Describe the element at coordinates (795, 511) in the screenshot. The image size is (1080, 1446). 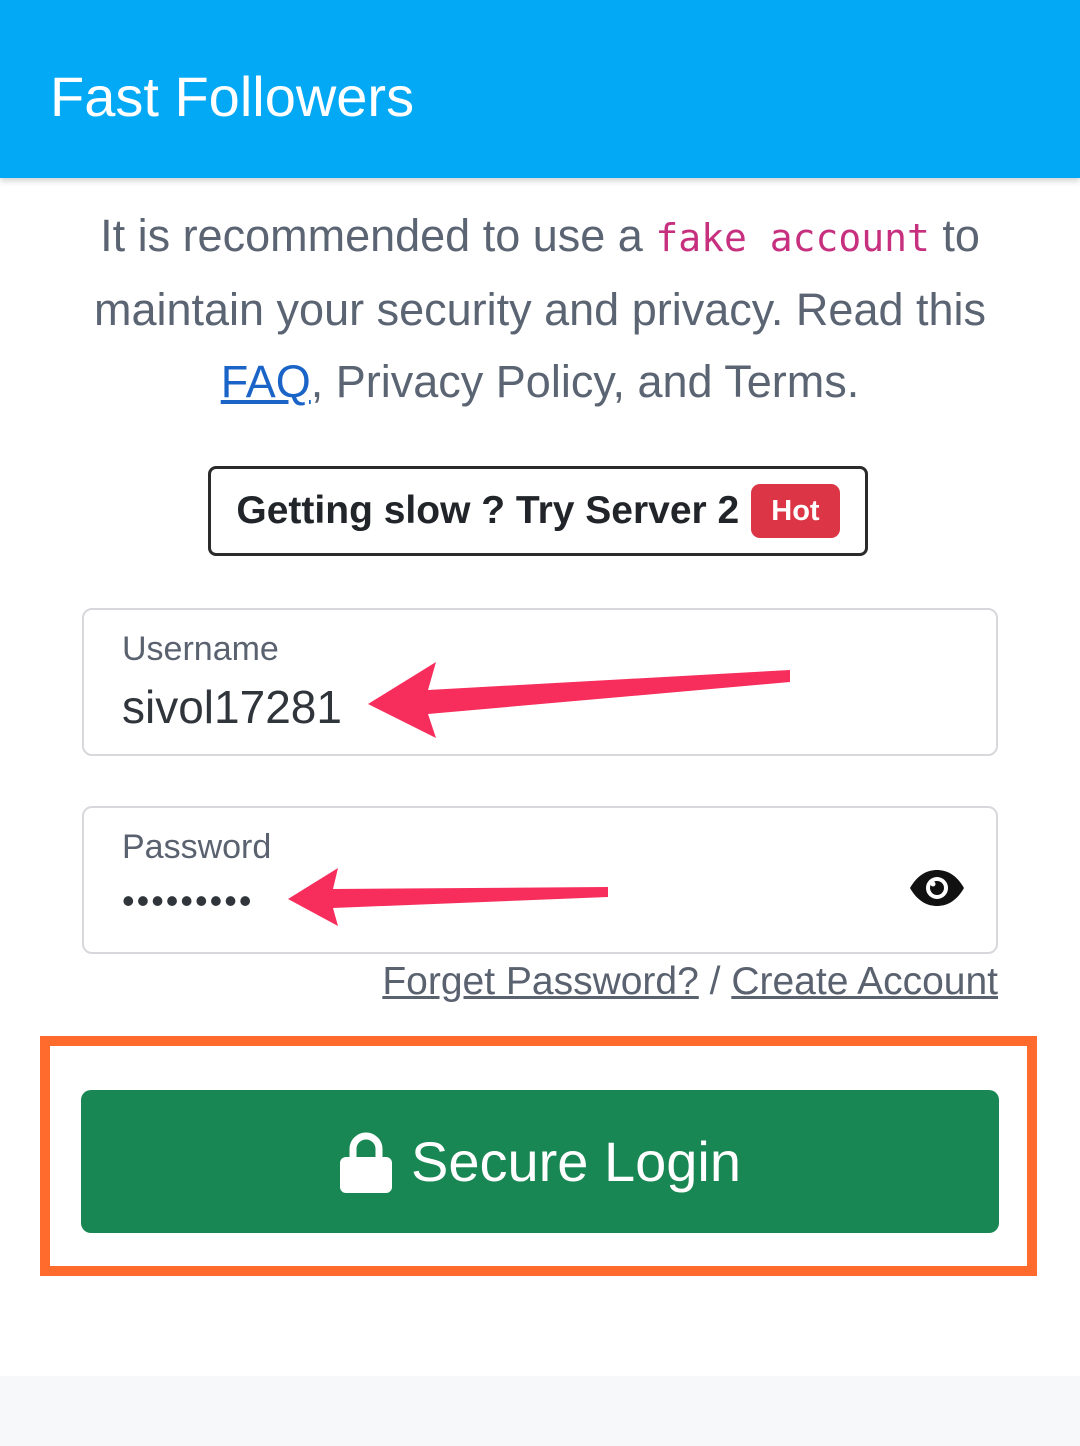
I see `hot-badge: Hot` at that location.